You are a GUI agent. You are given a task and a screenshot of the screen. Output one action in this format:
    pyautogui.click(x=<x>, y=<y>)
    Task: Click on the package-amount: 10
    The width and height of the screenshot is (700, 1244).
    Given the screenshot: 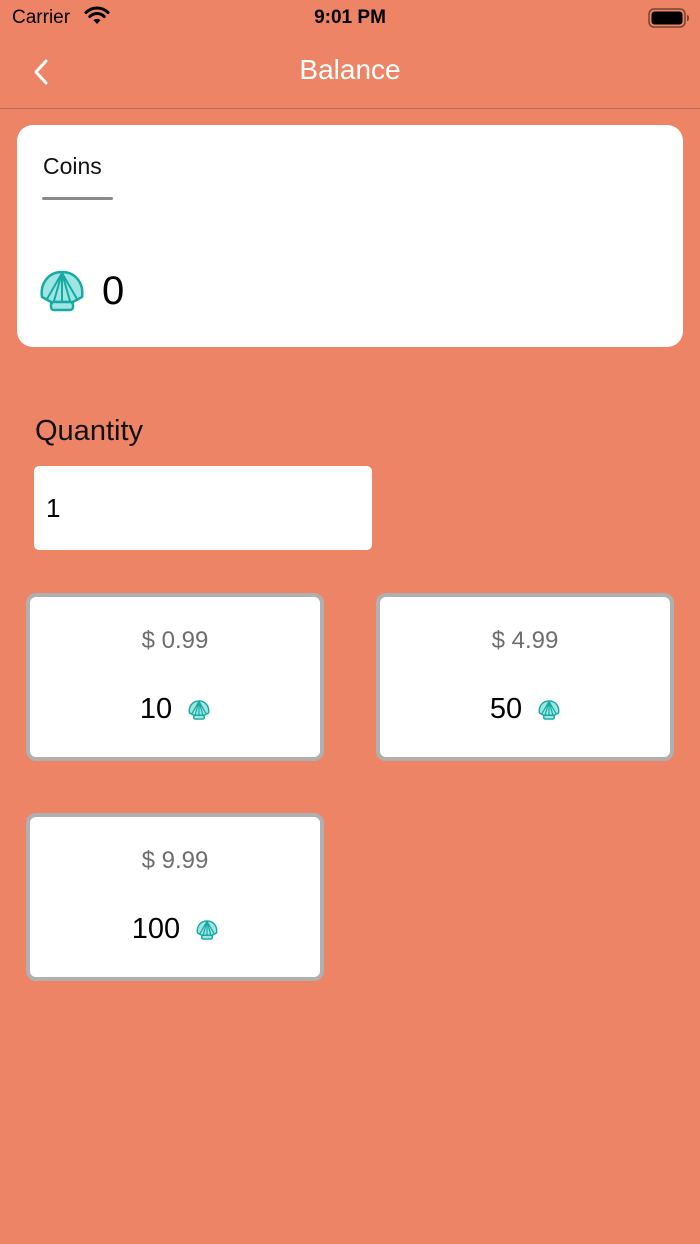 What is the action you would take?
    pyautogui.click(x=156, y=709)
    